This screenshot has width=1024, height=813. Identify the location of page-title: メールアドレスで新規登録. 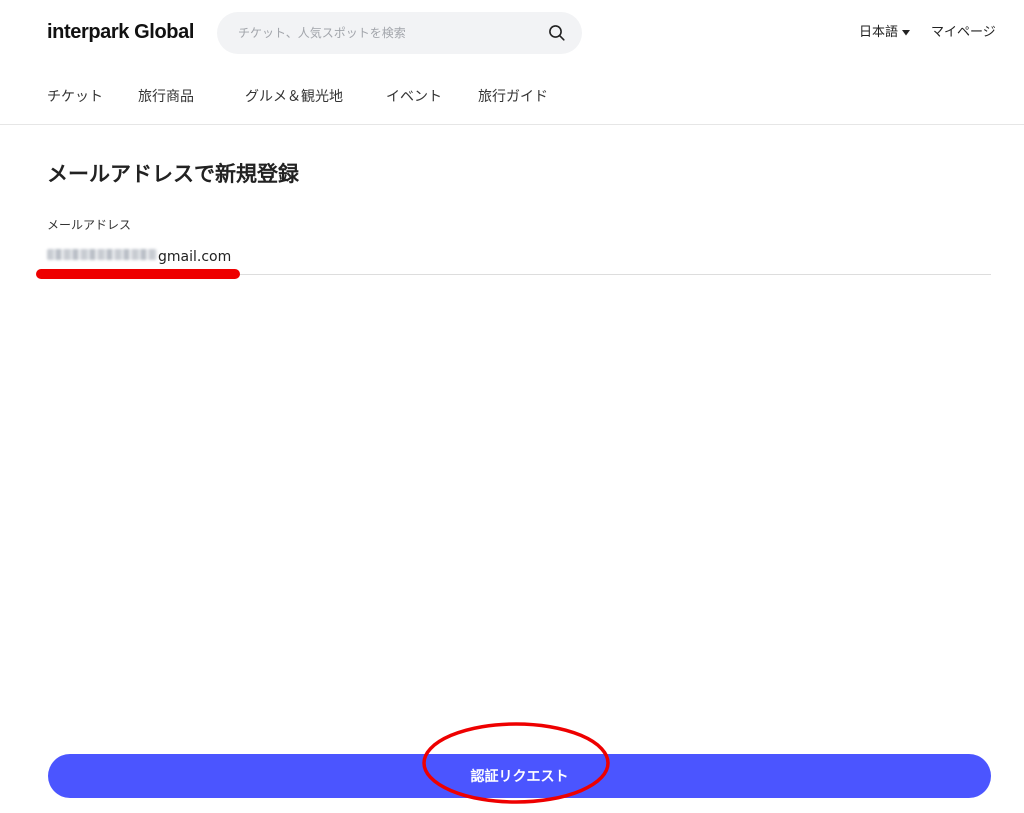
(173, 174).